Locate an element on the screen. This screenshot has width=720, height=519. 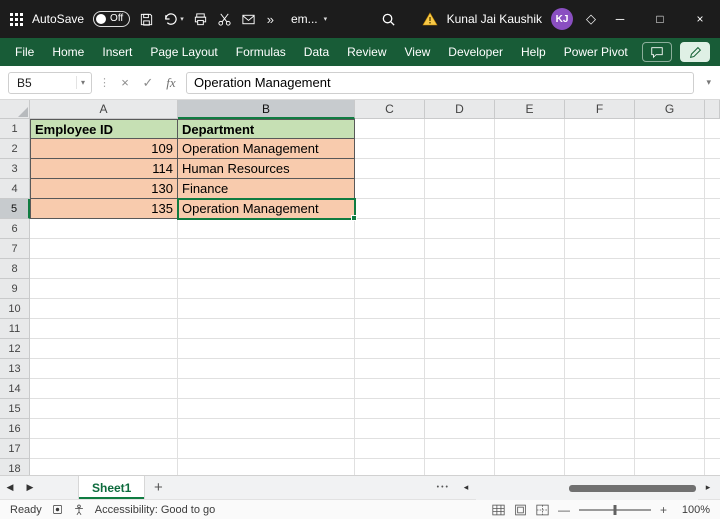
ribbon-tab-view: View is located at coordinates (418, 52).